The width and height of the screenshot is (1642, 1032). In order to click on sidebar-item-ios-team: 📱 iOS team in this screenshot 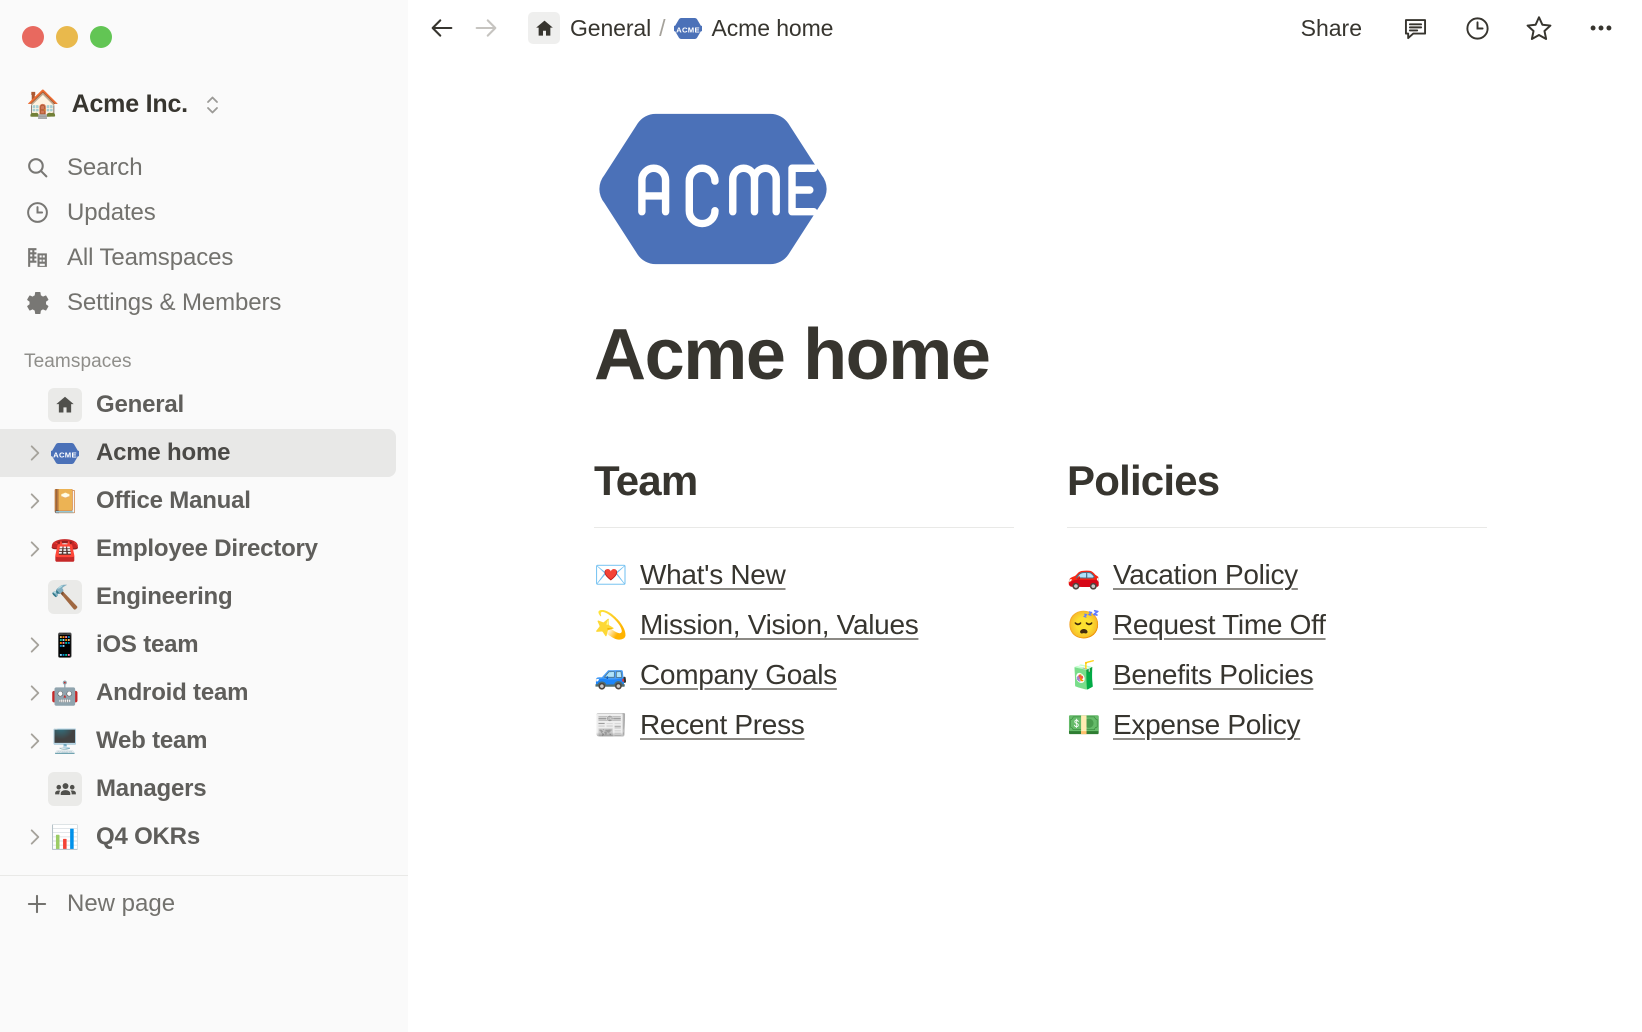, I will do `click(198, 645)`.